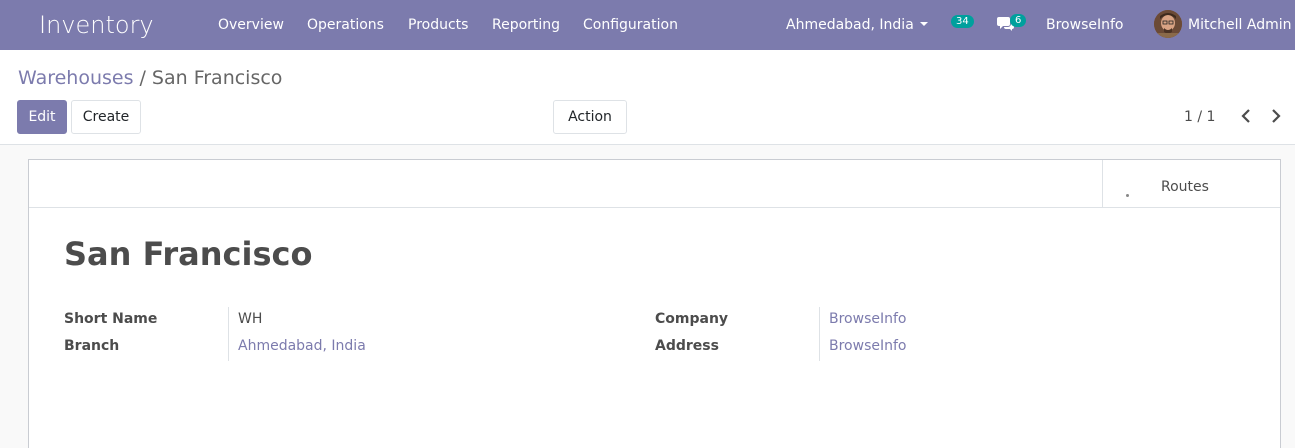 The image size is (1295, 448). What do you see at coordinates (850, 25) in the screenshot?
I see `branch-selector-label: Ahmedabad, India` at bounding box center [850, 25].